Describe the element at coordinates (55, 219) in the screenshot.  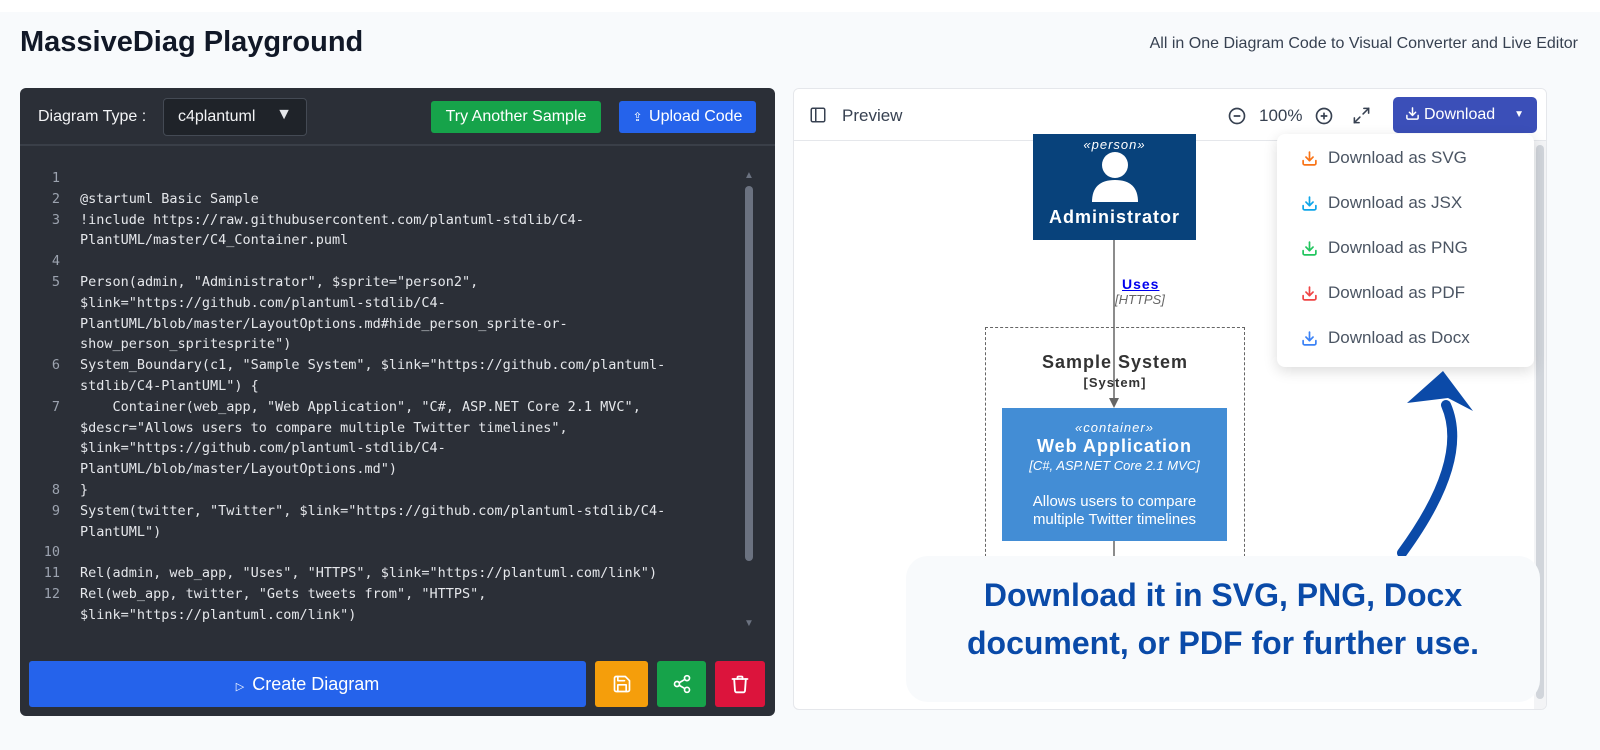
I see `line-number: 3` at that location.